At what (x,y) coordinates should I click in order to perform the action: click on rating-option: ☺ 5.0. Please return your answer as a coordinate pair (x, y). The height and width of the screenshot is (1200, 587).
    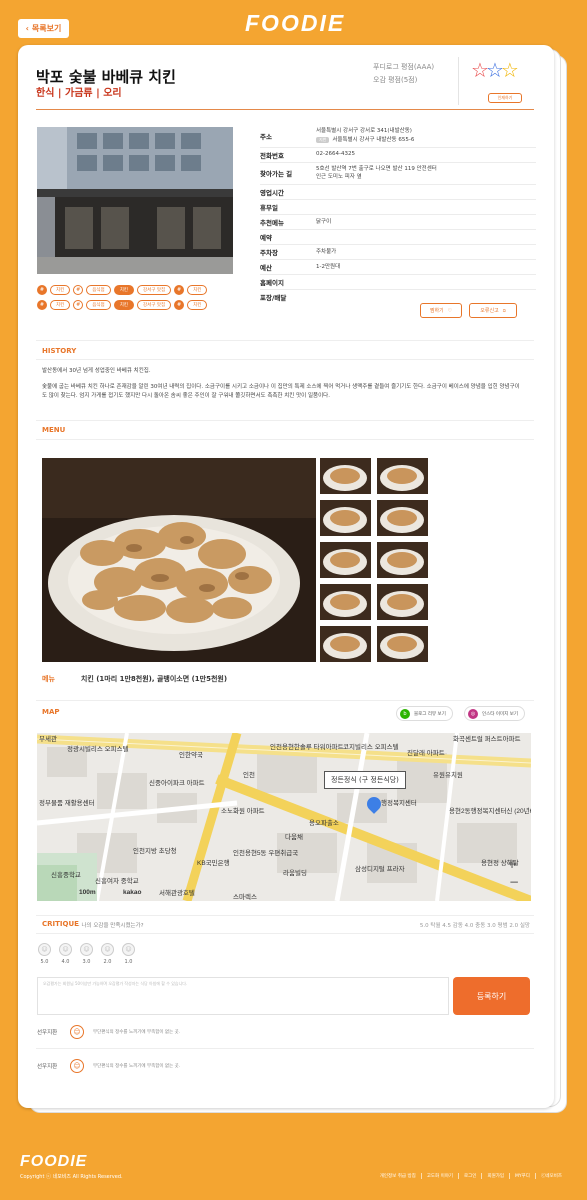
    Looking at the image, I should click on (44, 954).